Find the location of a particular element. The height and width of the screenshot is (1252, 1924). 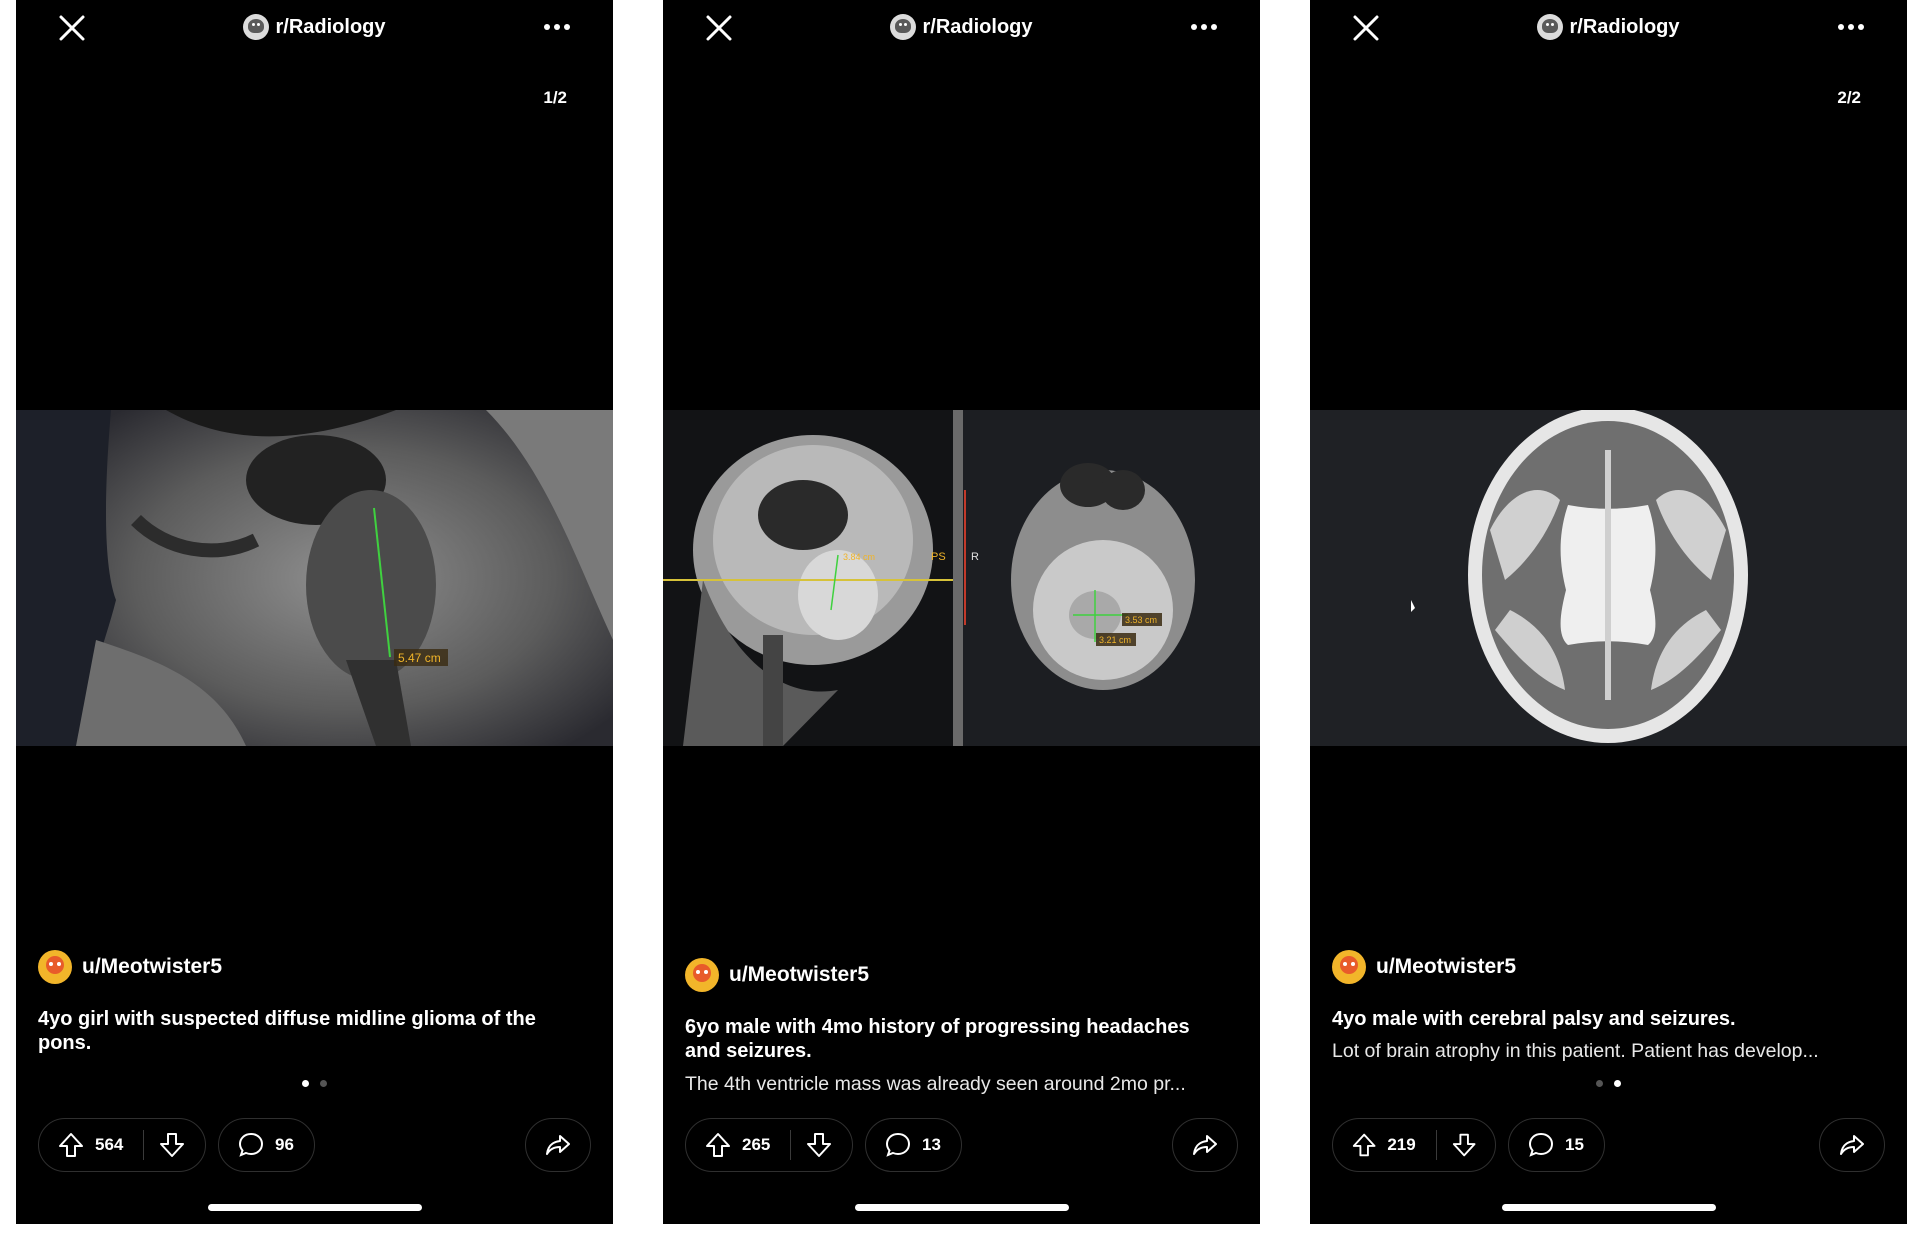

vote-pill: 219 is located at coordinates (1414, 1145).